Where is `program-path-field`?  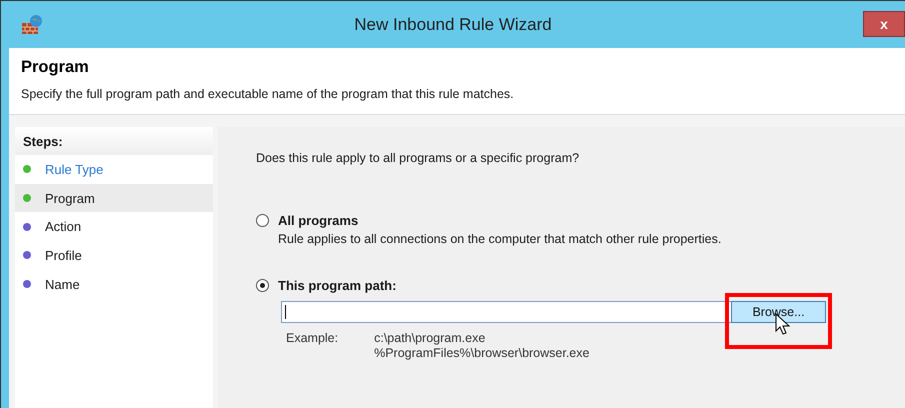 program-path-field is located at coordinates (506, 312).